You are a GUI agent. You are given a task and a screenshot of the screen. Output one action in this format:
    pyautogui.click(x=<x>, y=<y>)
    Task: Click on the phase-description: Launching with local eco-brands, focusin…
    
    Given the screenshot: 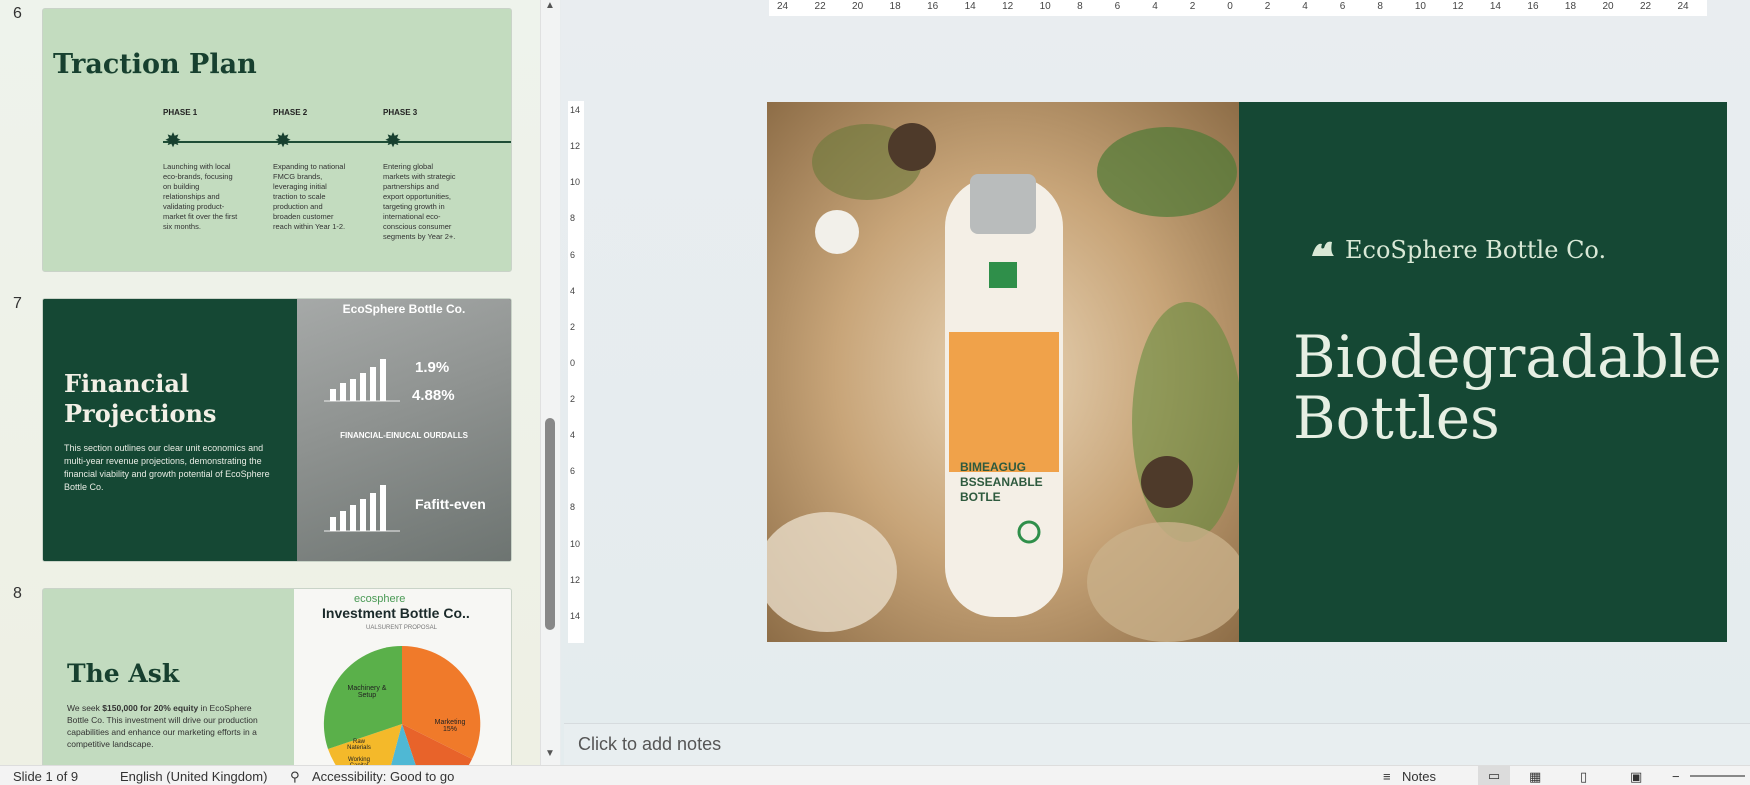 What is the action you would take?
    pyautogui.click(x=200, y=196)
    